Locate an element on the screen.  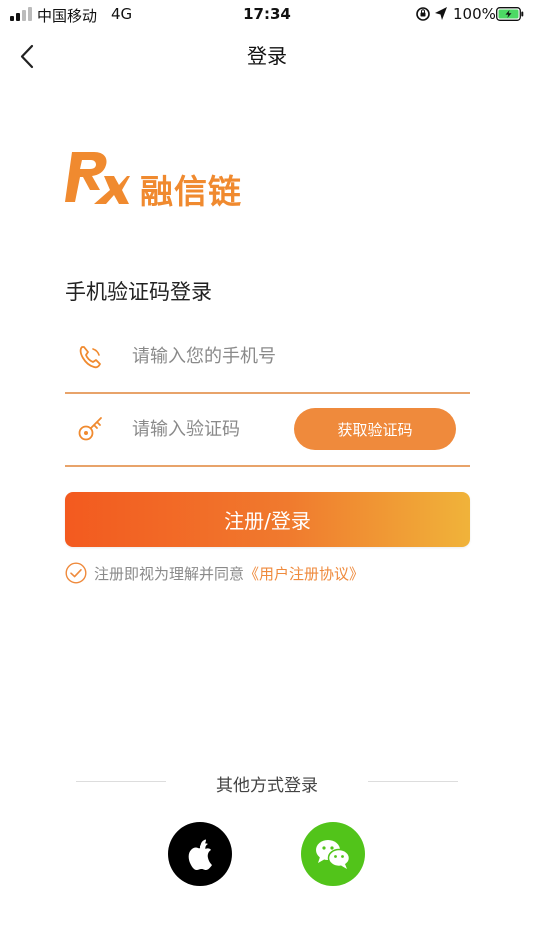
status-bar: 中国移动 4G 17:34 100% is located at coordinates (267, 14).